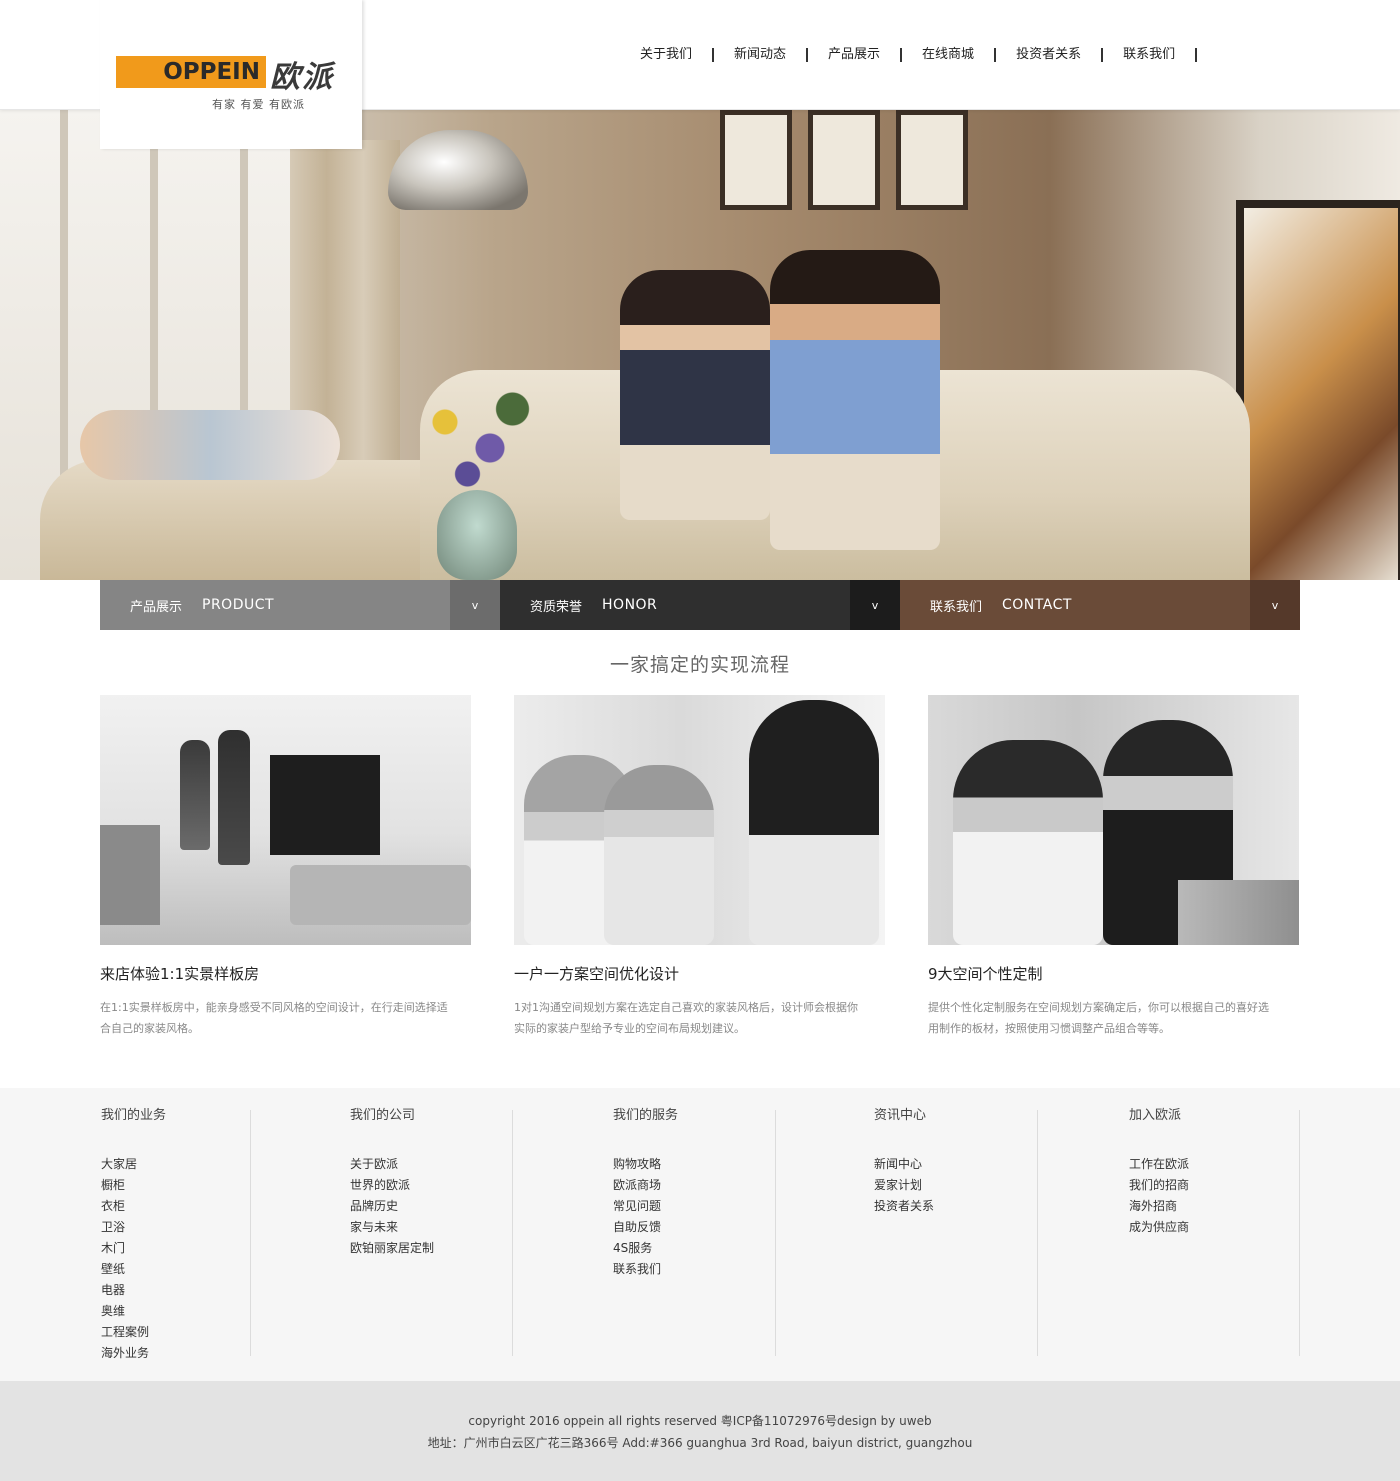  Describe the element at coordinates (1100, 605) in the screenshot. I see `tab-contact: 联系我们 CONTACT v` at that location.